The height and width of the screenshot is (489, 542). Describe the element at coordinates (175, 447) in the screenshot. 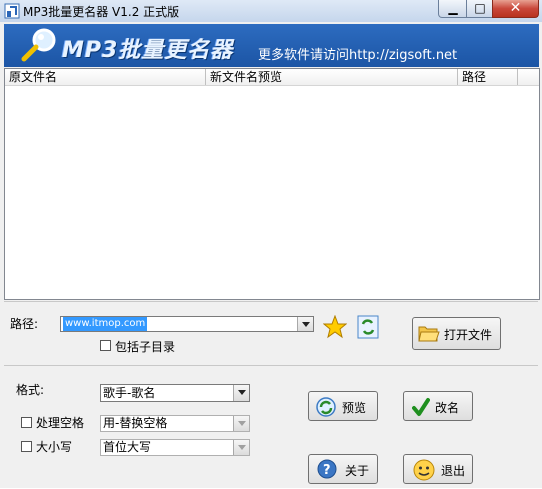

I see `case-mode-combobox: 首位大写` at that location.